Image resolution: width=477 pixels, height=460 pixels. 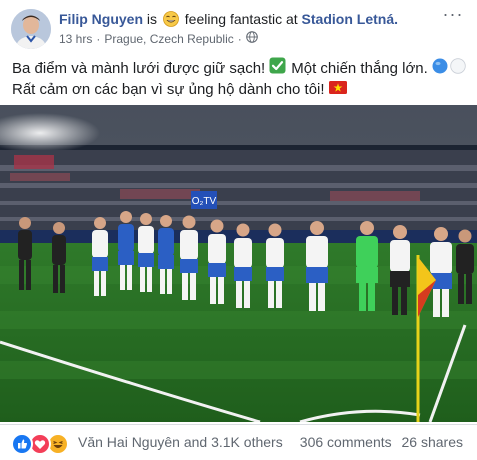 I want to click on vietnam-flag-icon, so click(x=337, y=90).